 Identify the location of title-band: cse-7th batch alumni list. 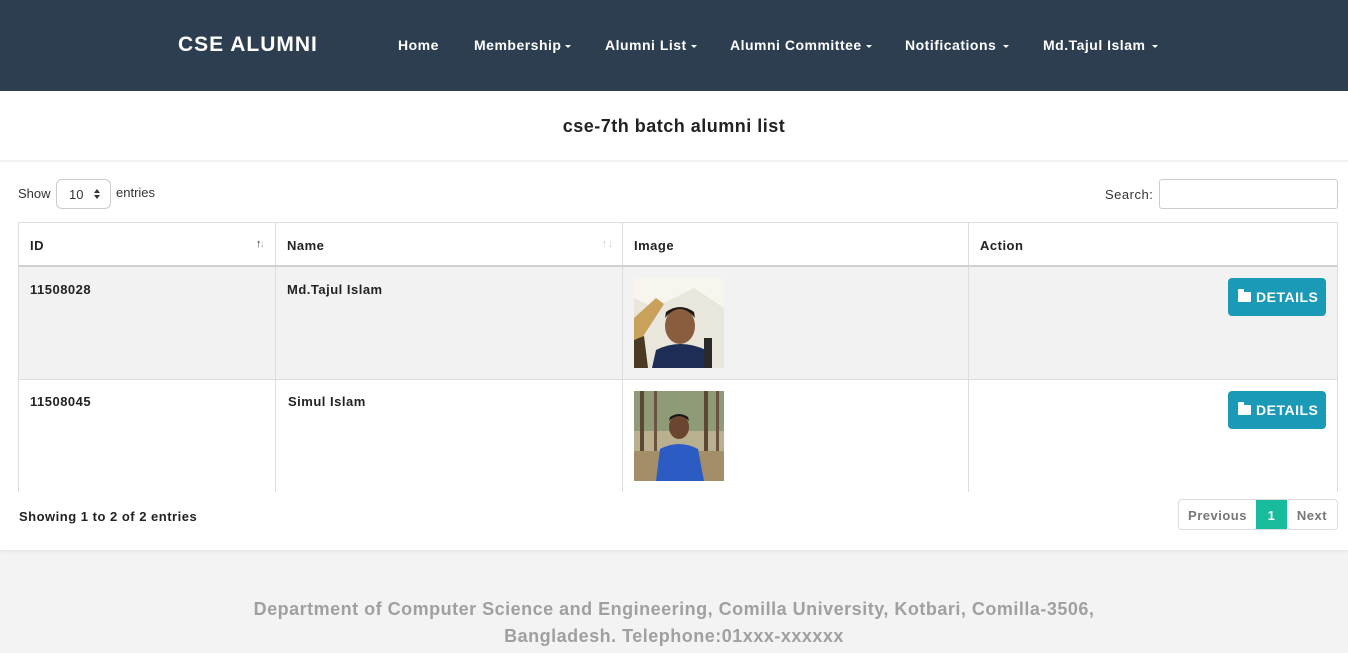
(674, 125).